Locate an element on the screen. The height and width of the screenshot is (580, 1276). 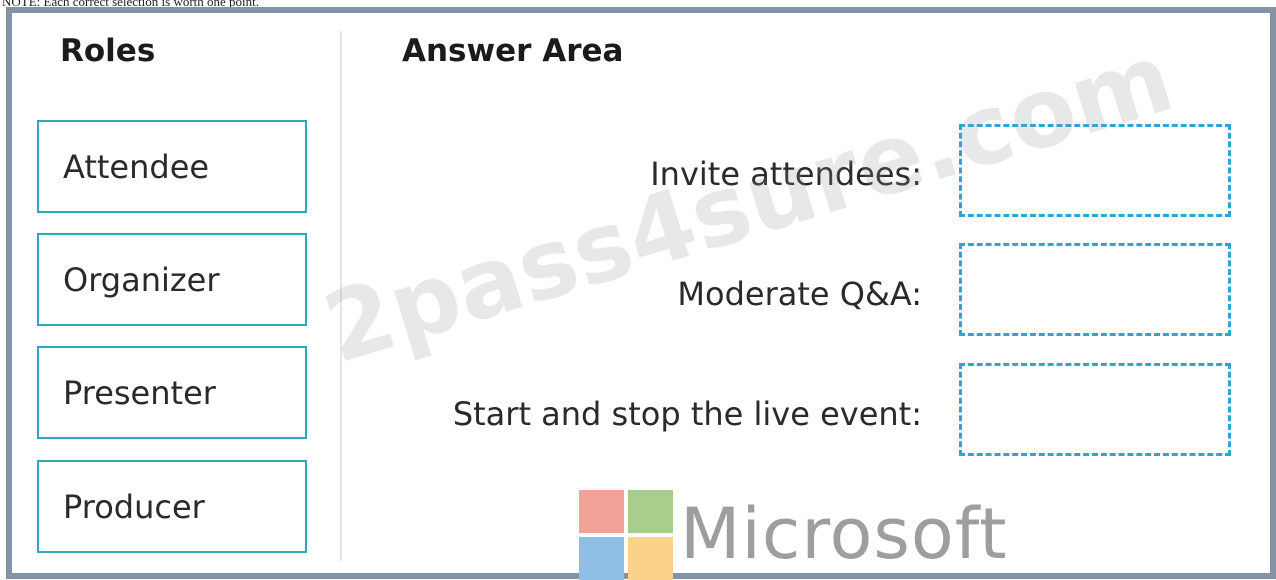
answer-area-heading: Answer Area is located at coordinates (513, 51).